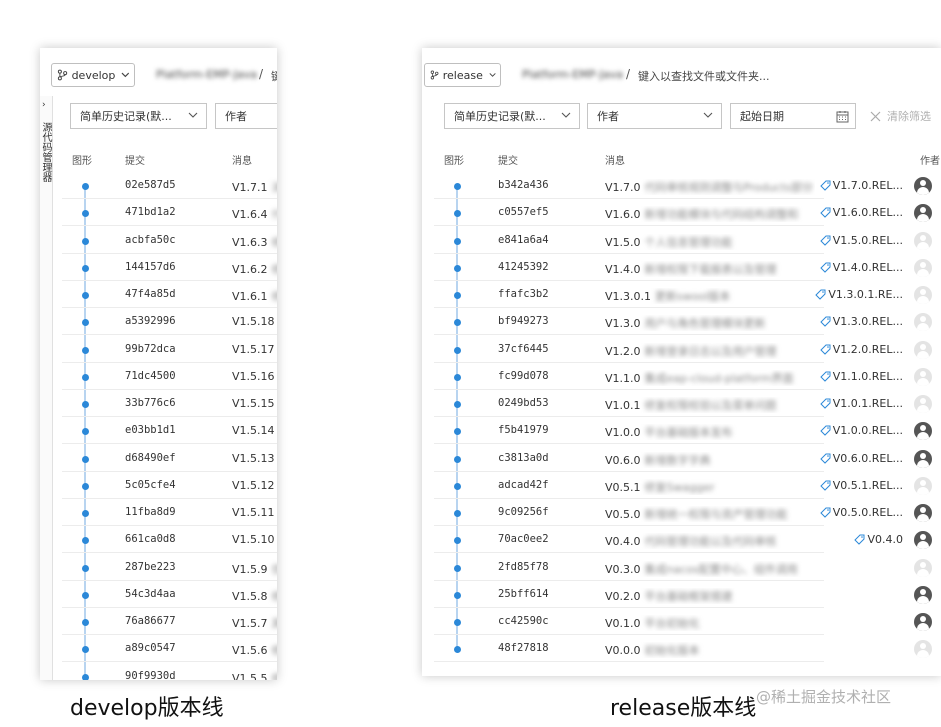 The height and width of the screenshot is (727, 941). I want to click on commit-hash: 70ac0ee2, so click(523, 539).